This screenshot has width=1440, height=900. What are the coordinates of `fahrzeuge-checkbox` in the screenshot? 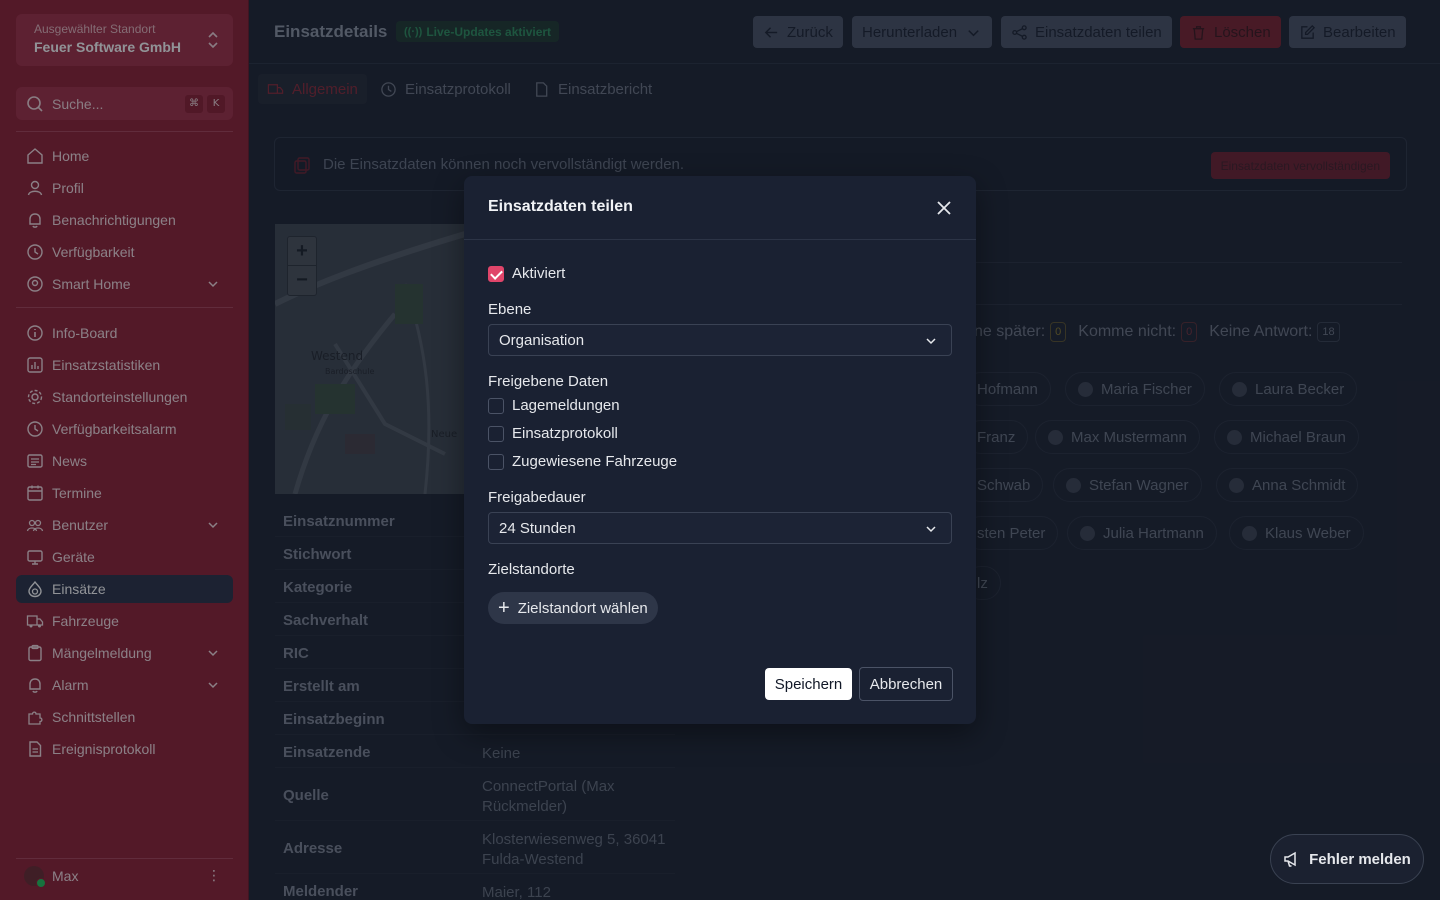 It's located at (496, 462).